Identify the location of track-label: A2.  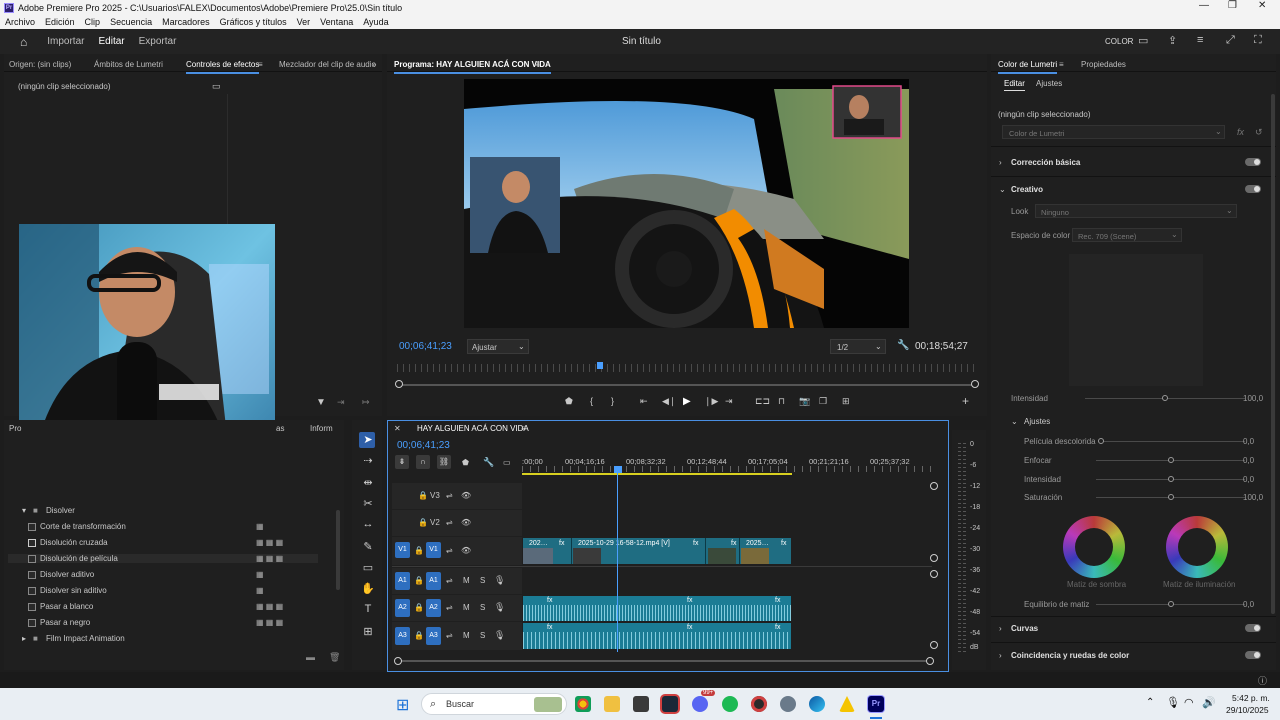
(433, 608).